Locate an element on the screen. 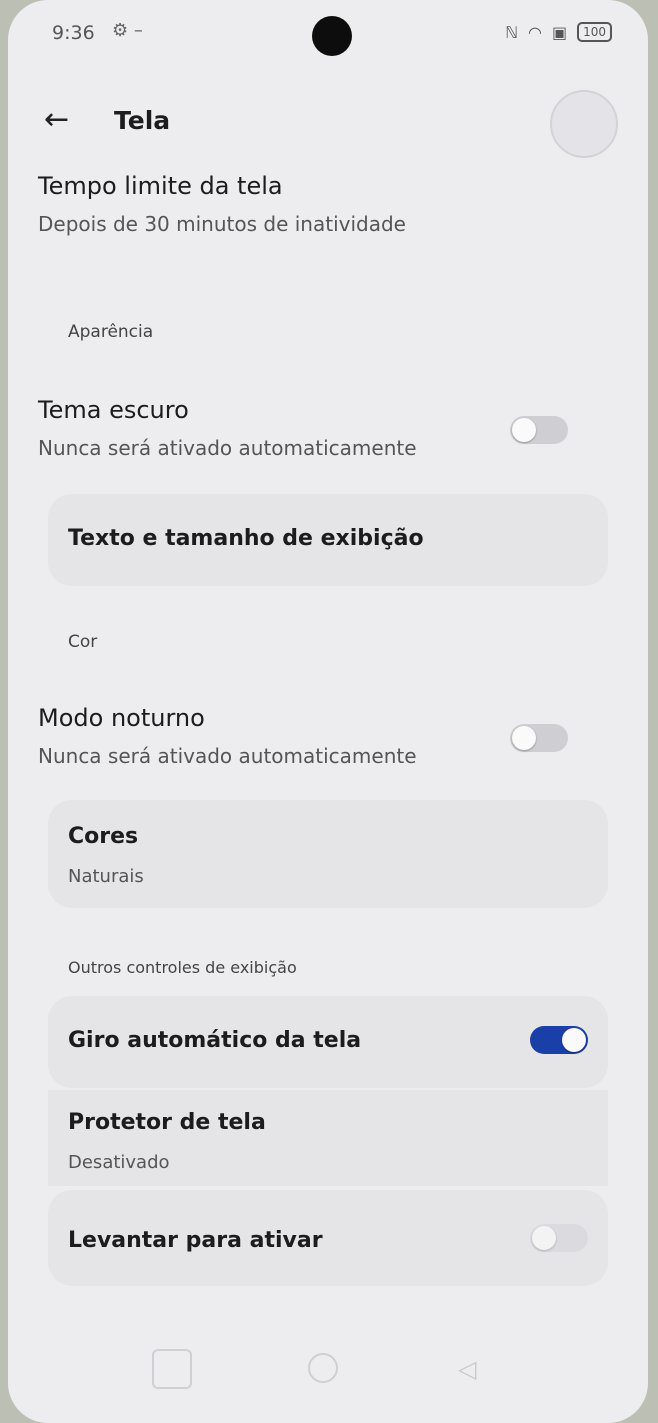 The height and width of the screenshot is (1423, 658). camera-cutout is located at coordinates (332, 36).